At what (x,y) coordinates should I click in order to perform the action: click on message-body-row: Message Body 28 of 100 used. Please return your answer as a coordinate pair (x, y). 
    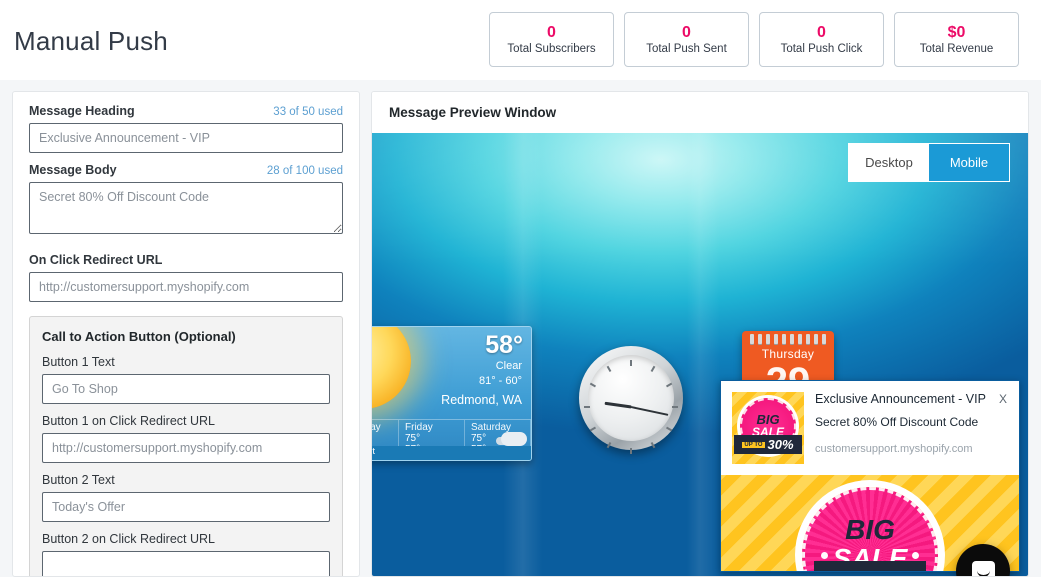
    Looking at the image, I should click on (186, 172).